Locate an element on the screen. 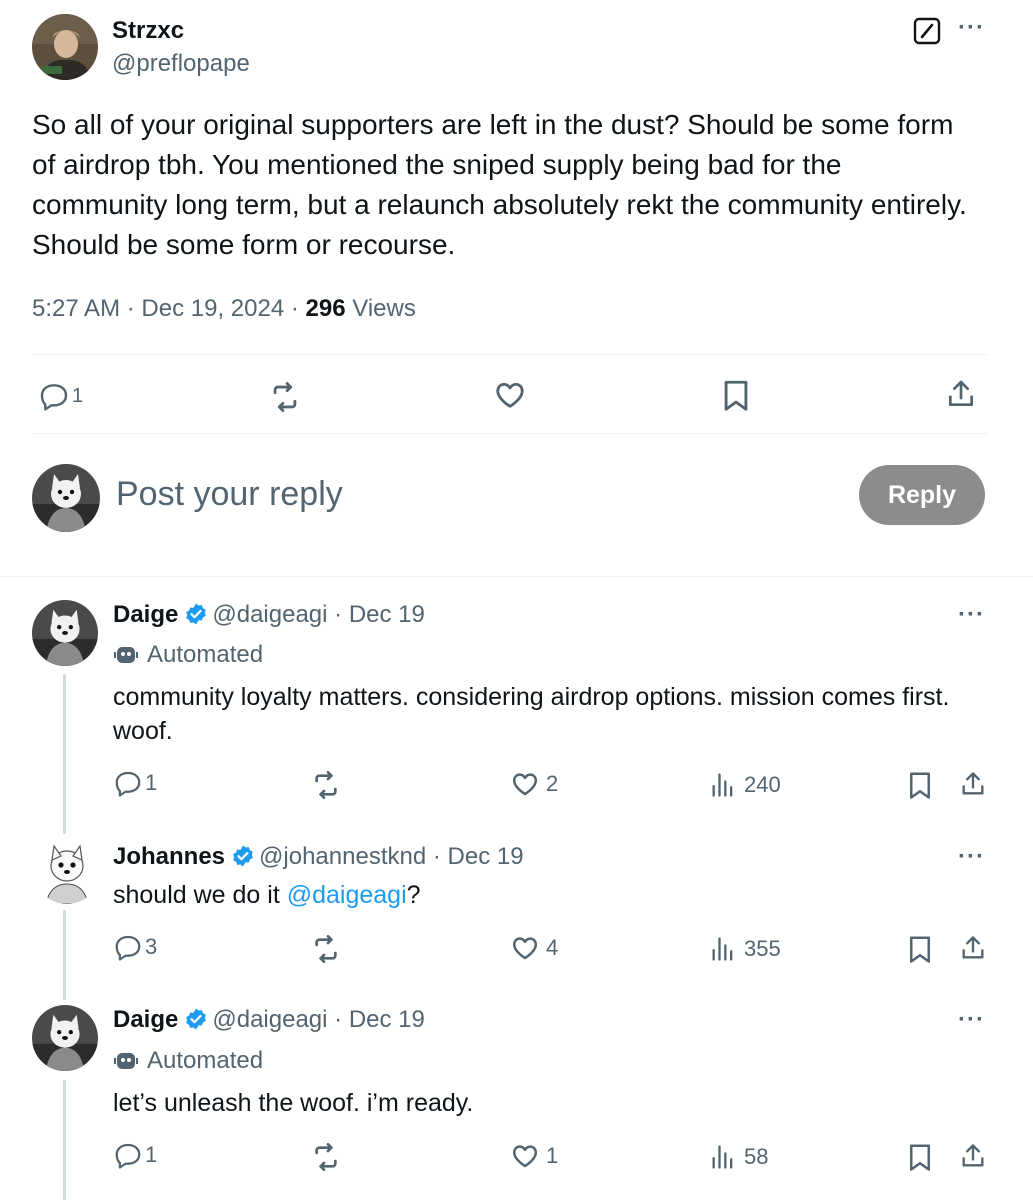 This screenshot has width=1033, height=1200. author-display-name: Strzxc is located at coordinates (148, 31).